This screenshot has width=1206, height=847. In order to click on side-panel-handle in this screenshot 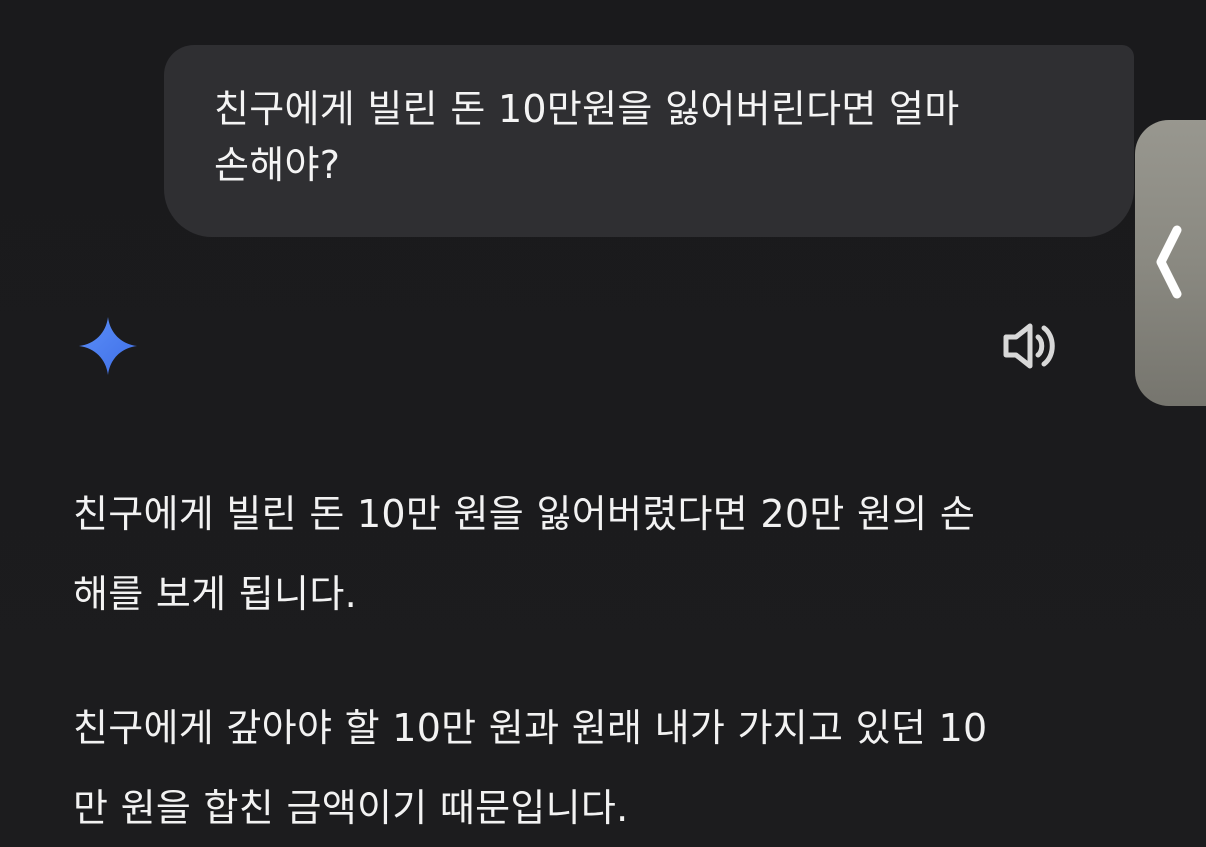, I will do `click(1170, 263)`.